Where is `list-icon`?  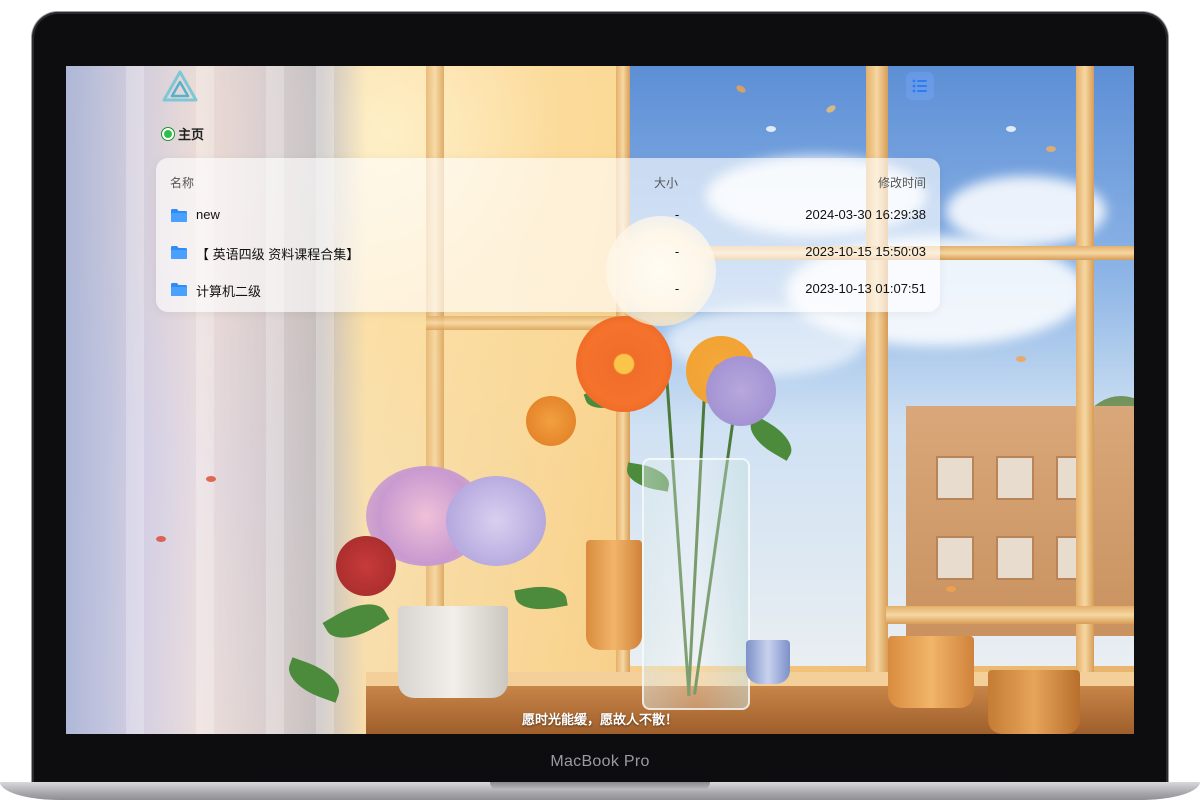 list-icon is located at coordinates (919, 86).